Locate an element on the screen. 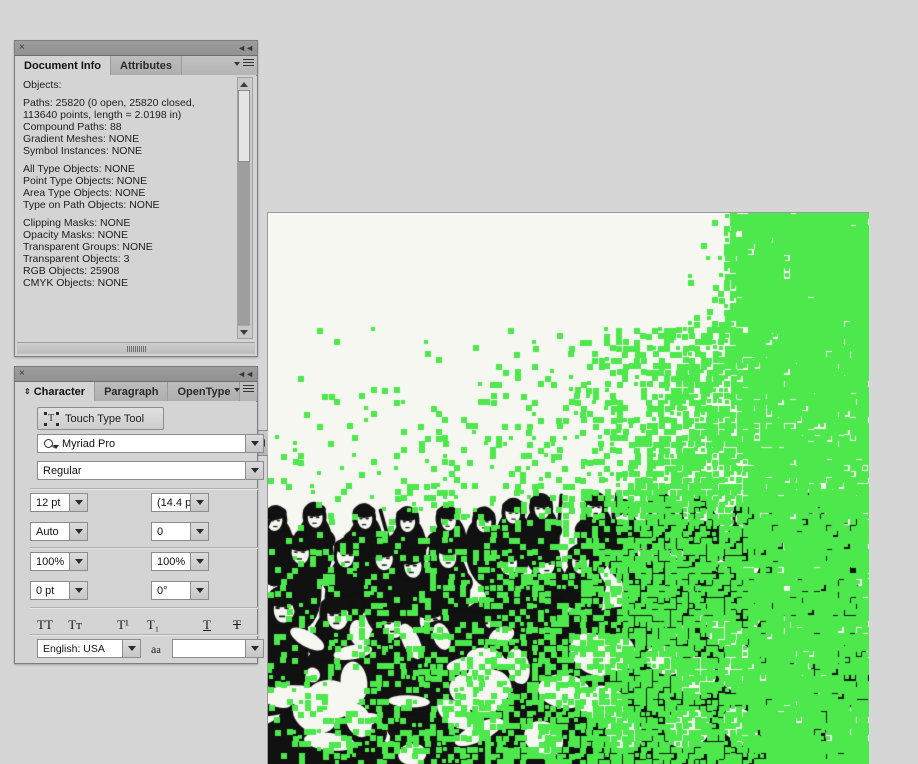 The image size is (918, 764). vertical-scale-input: 100% is located at coordinates (59, 561).